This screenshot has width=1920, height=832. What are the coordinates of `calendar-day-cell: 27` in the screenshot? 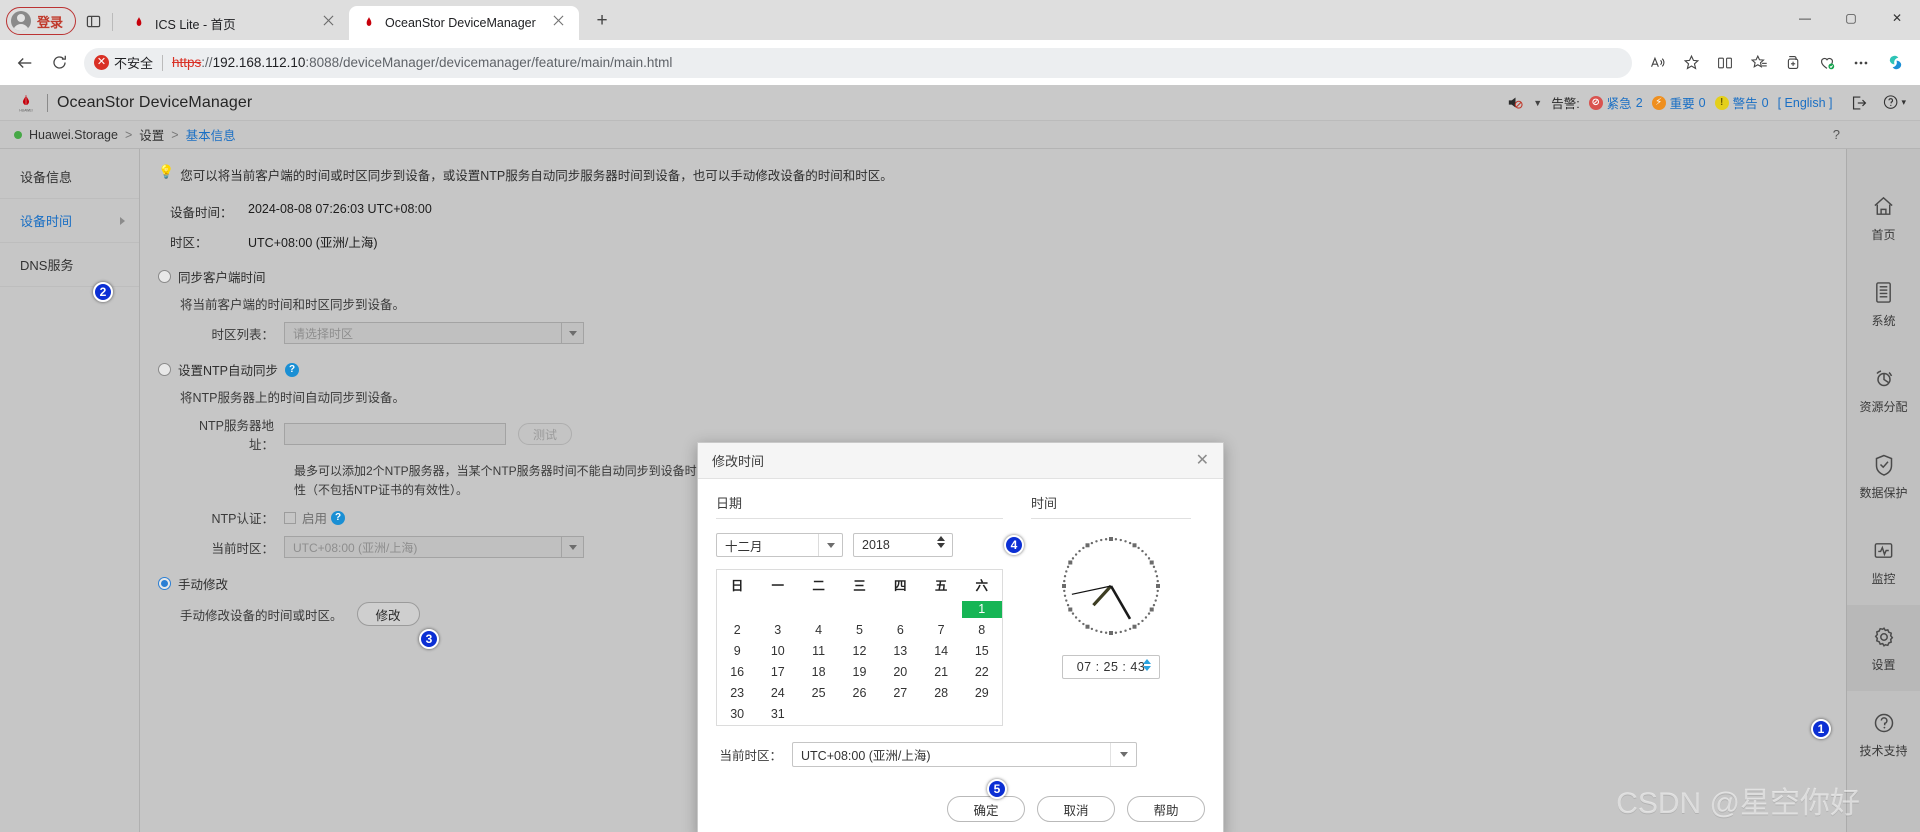 It's located at (900, 693).